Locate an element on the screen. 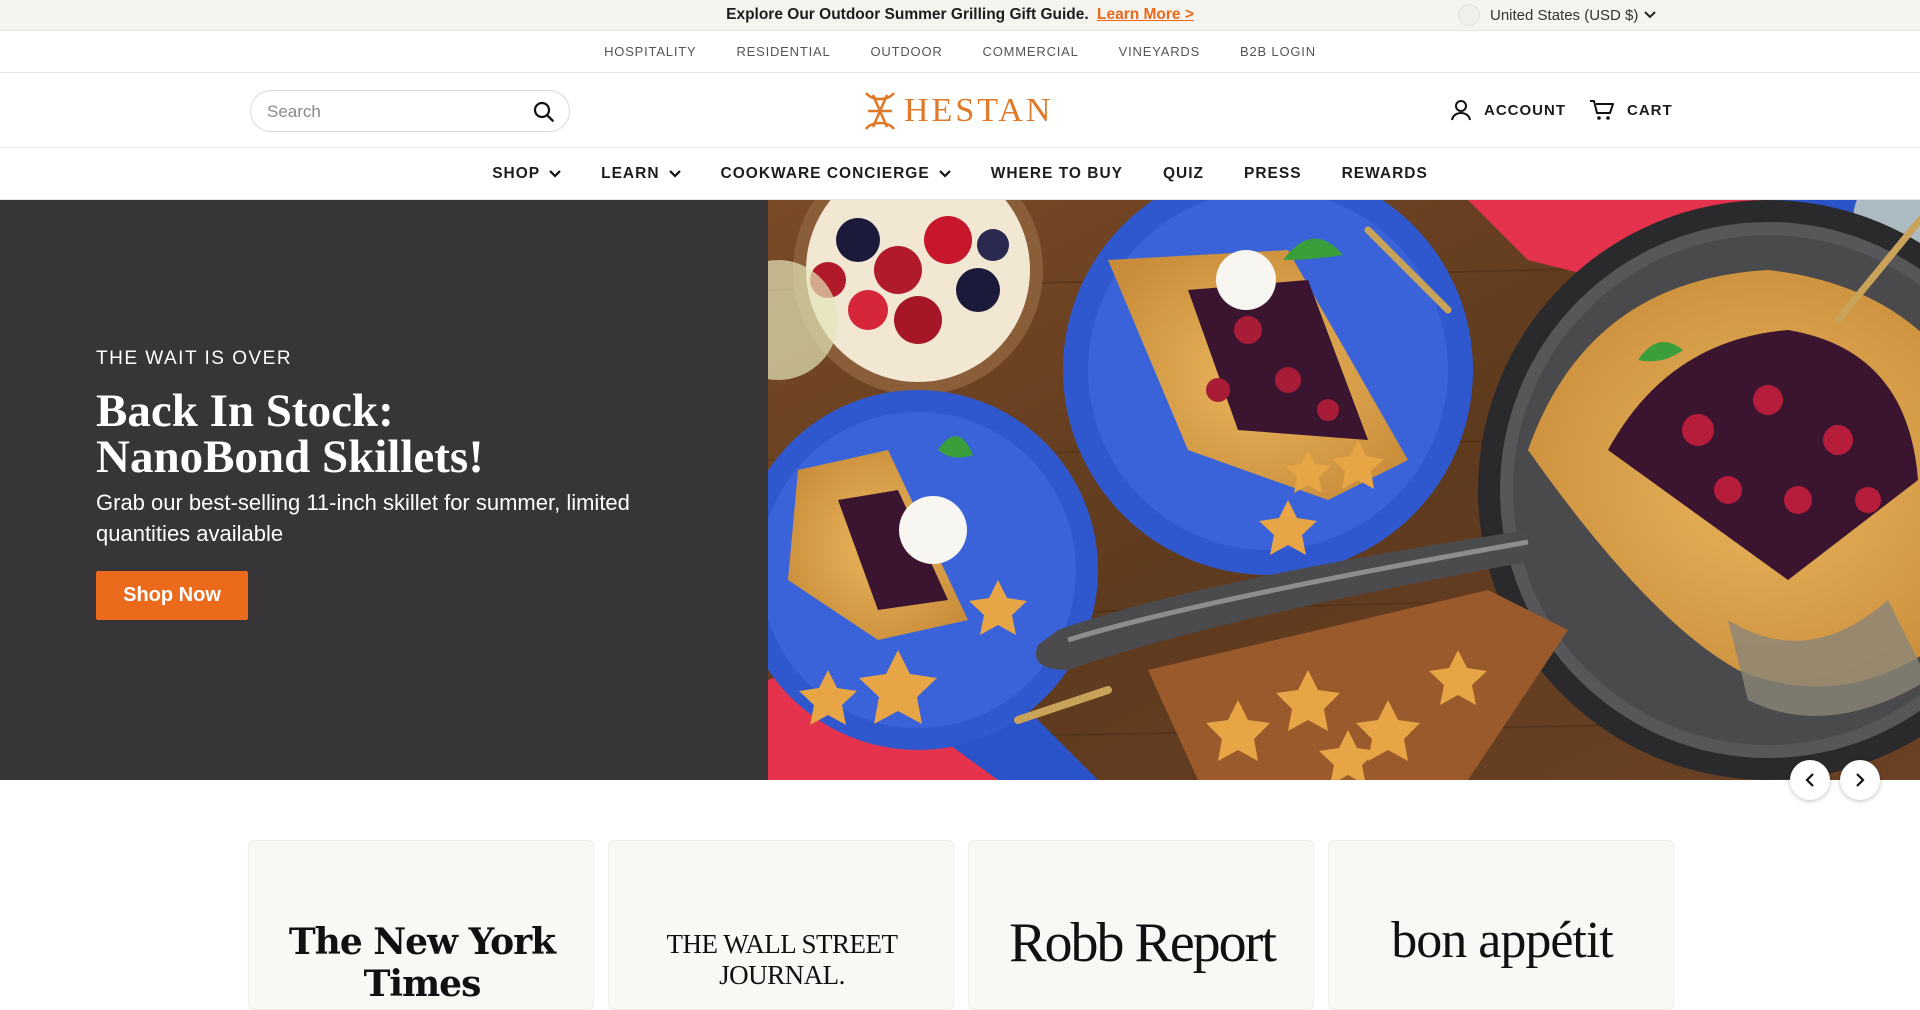 Image resolution: width=1920 pixels, height=1010 pixels. nav-item-rewards: REWARDS is located at coordinates (1385, 174).